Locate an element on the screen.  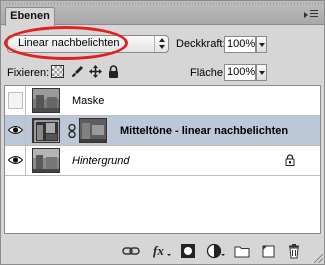
opacity-input: 100% is located at coordinates (240, 44).